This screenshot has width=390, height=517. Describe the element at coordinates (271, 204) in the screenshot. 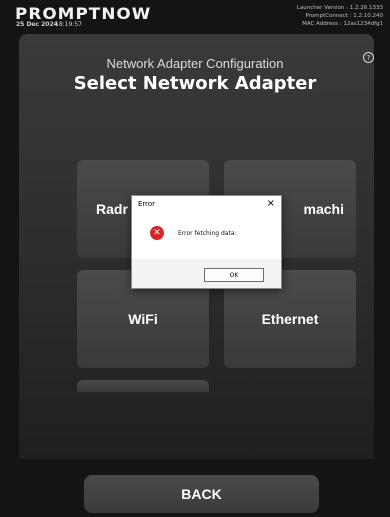

I see `close-icon: ×` at that location.